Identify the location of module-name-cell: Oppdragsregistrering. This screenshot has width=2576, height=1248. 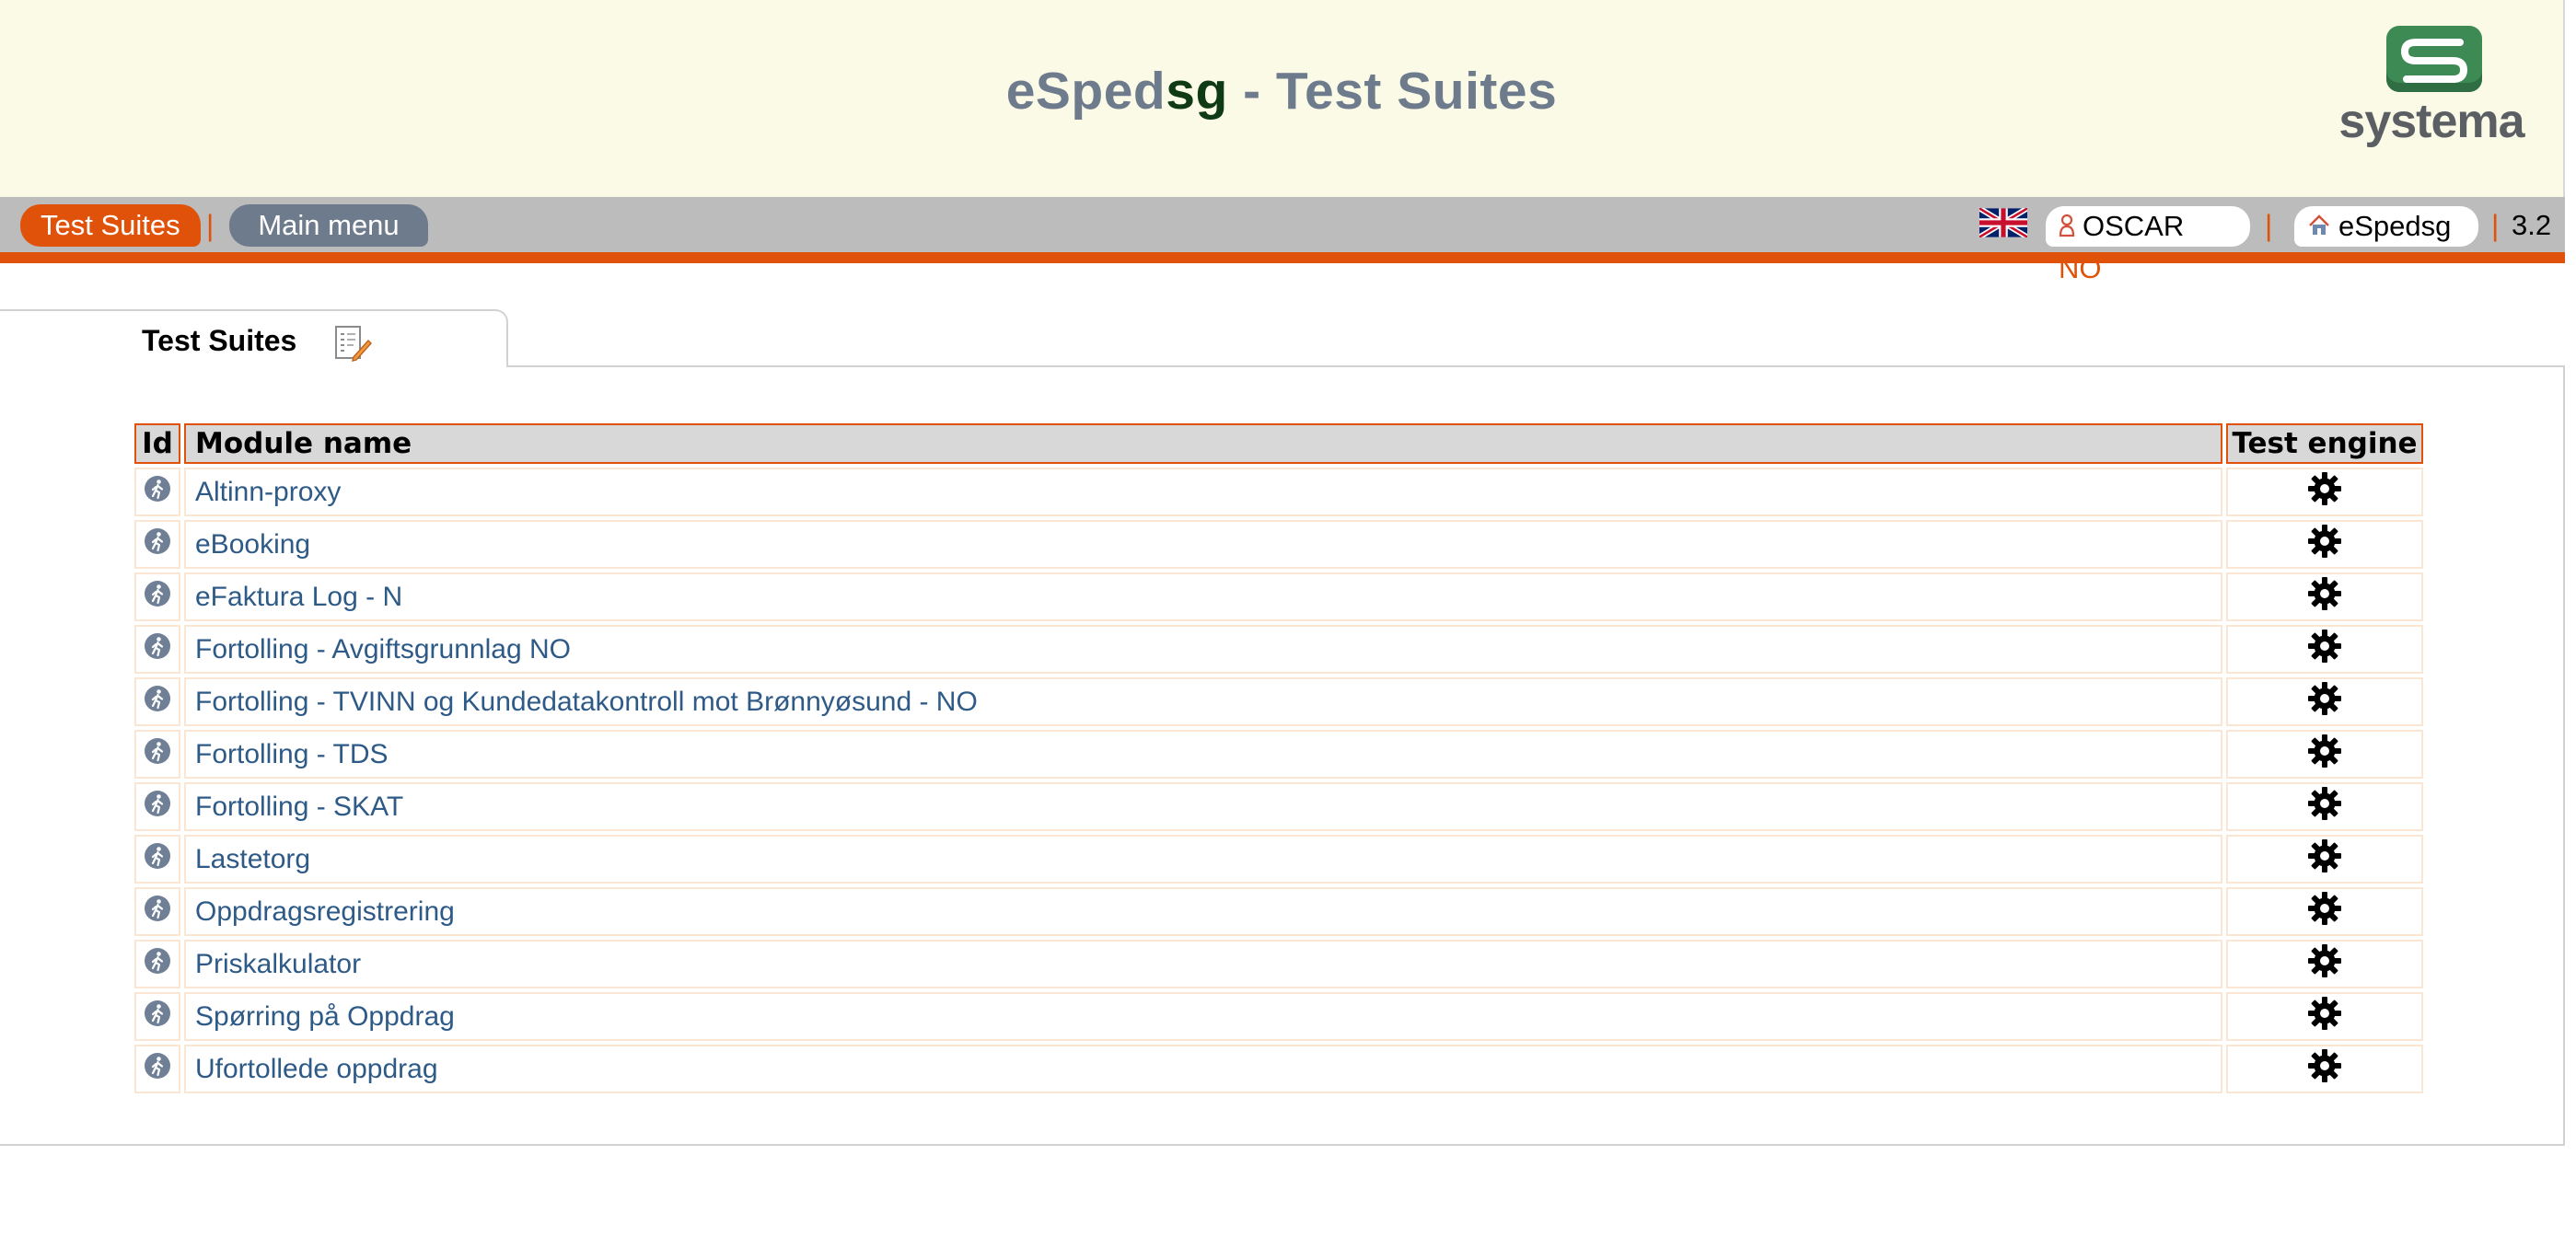
(1203, 911).